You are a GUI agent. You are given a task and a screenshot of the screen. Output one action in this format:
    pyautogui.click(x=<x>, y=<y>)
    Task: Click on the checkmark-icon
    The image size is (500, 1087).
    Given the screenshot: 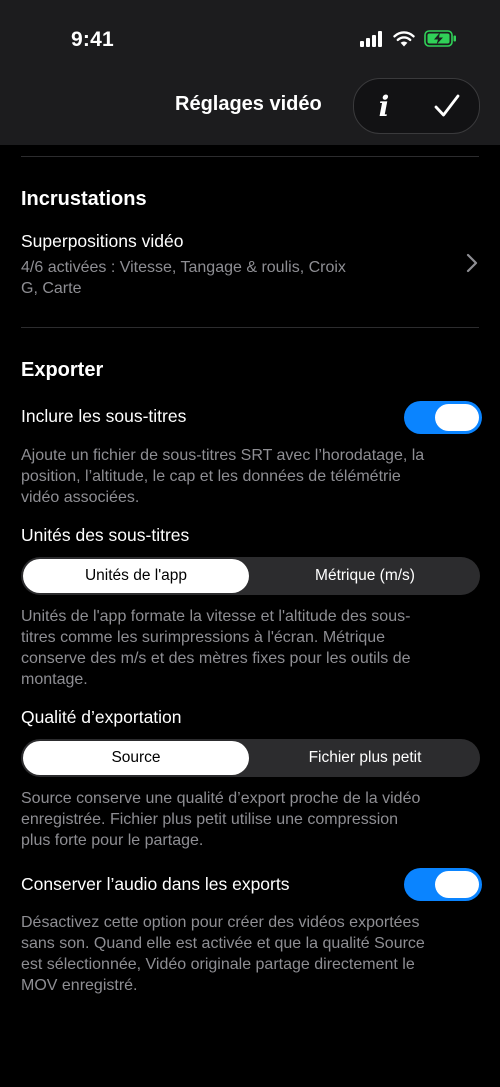 What is the action you would take?
    pyautogui.click(x=447, y=105)
    